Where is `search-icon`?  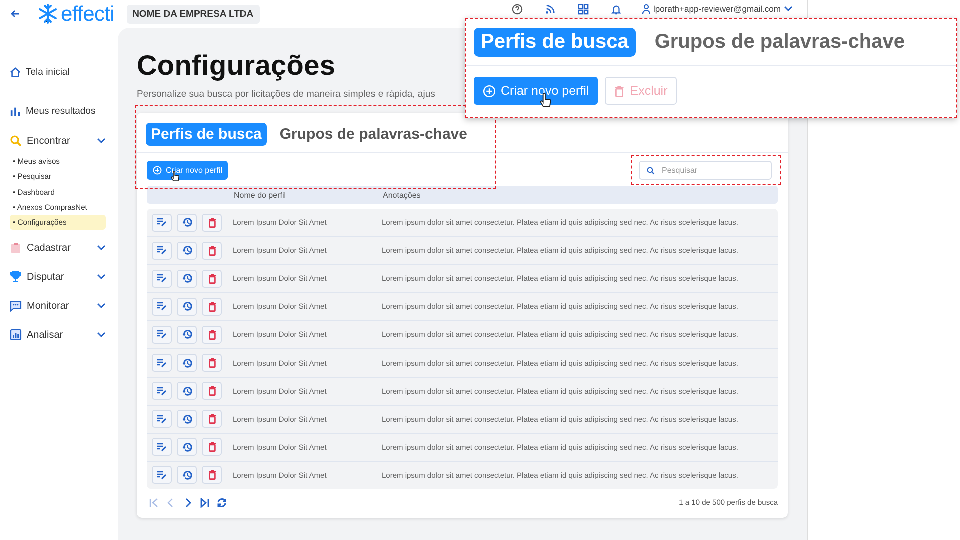 search-icon is located at coordinates (16, 141).